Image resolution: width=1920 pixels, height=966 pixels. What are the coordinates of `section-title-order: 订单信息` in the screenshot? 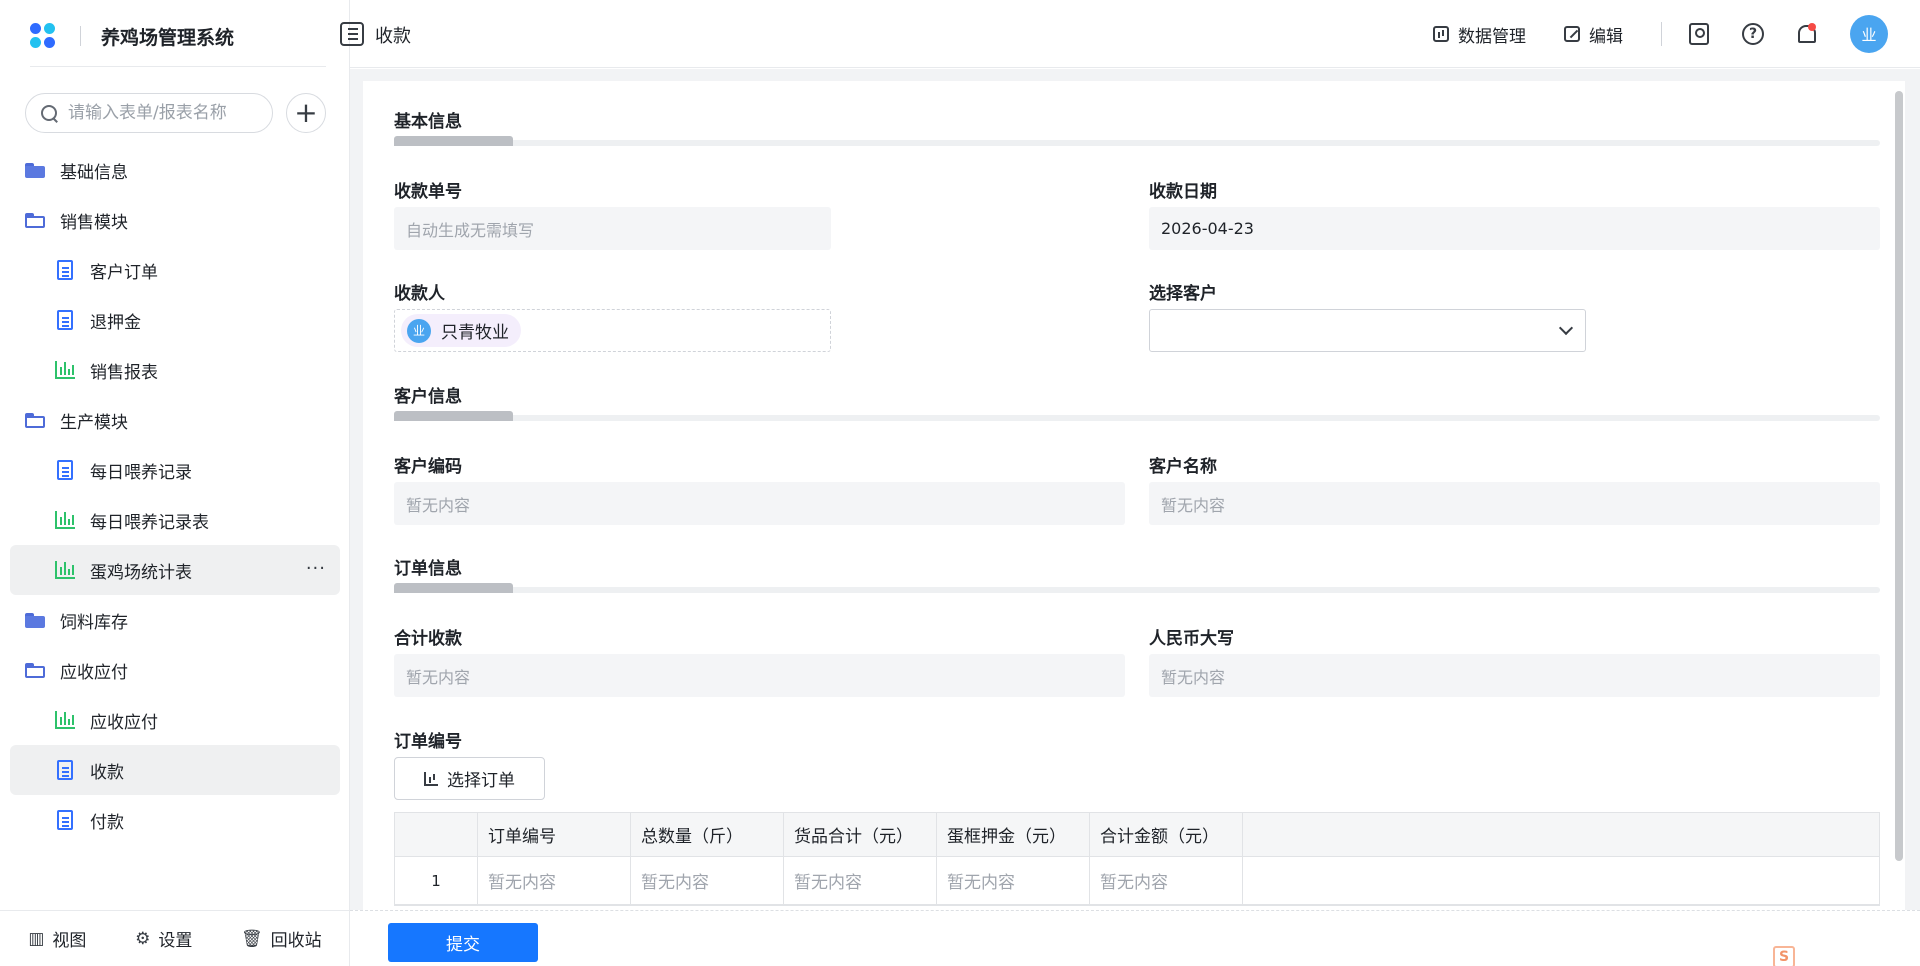 It's located at (428, 569).